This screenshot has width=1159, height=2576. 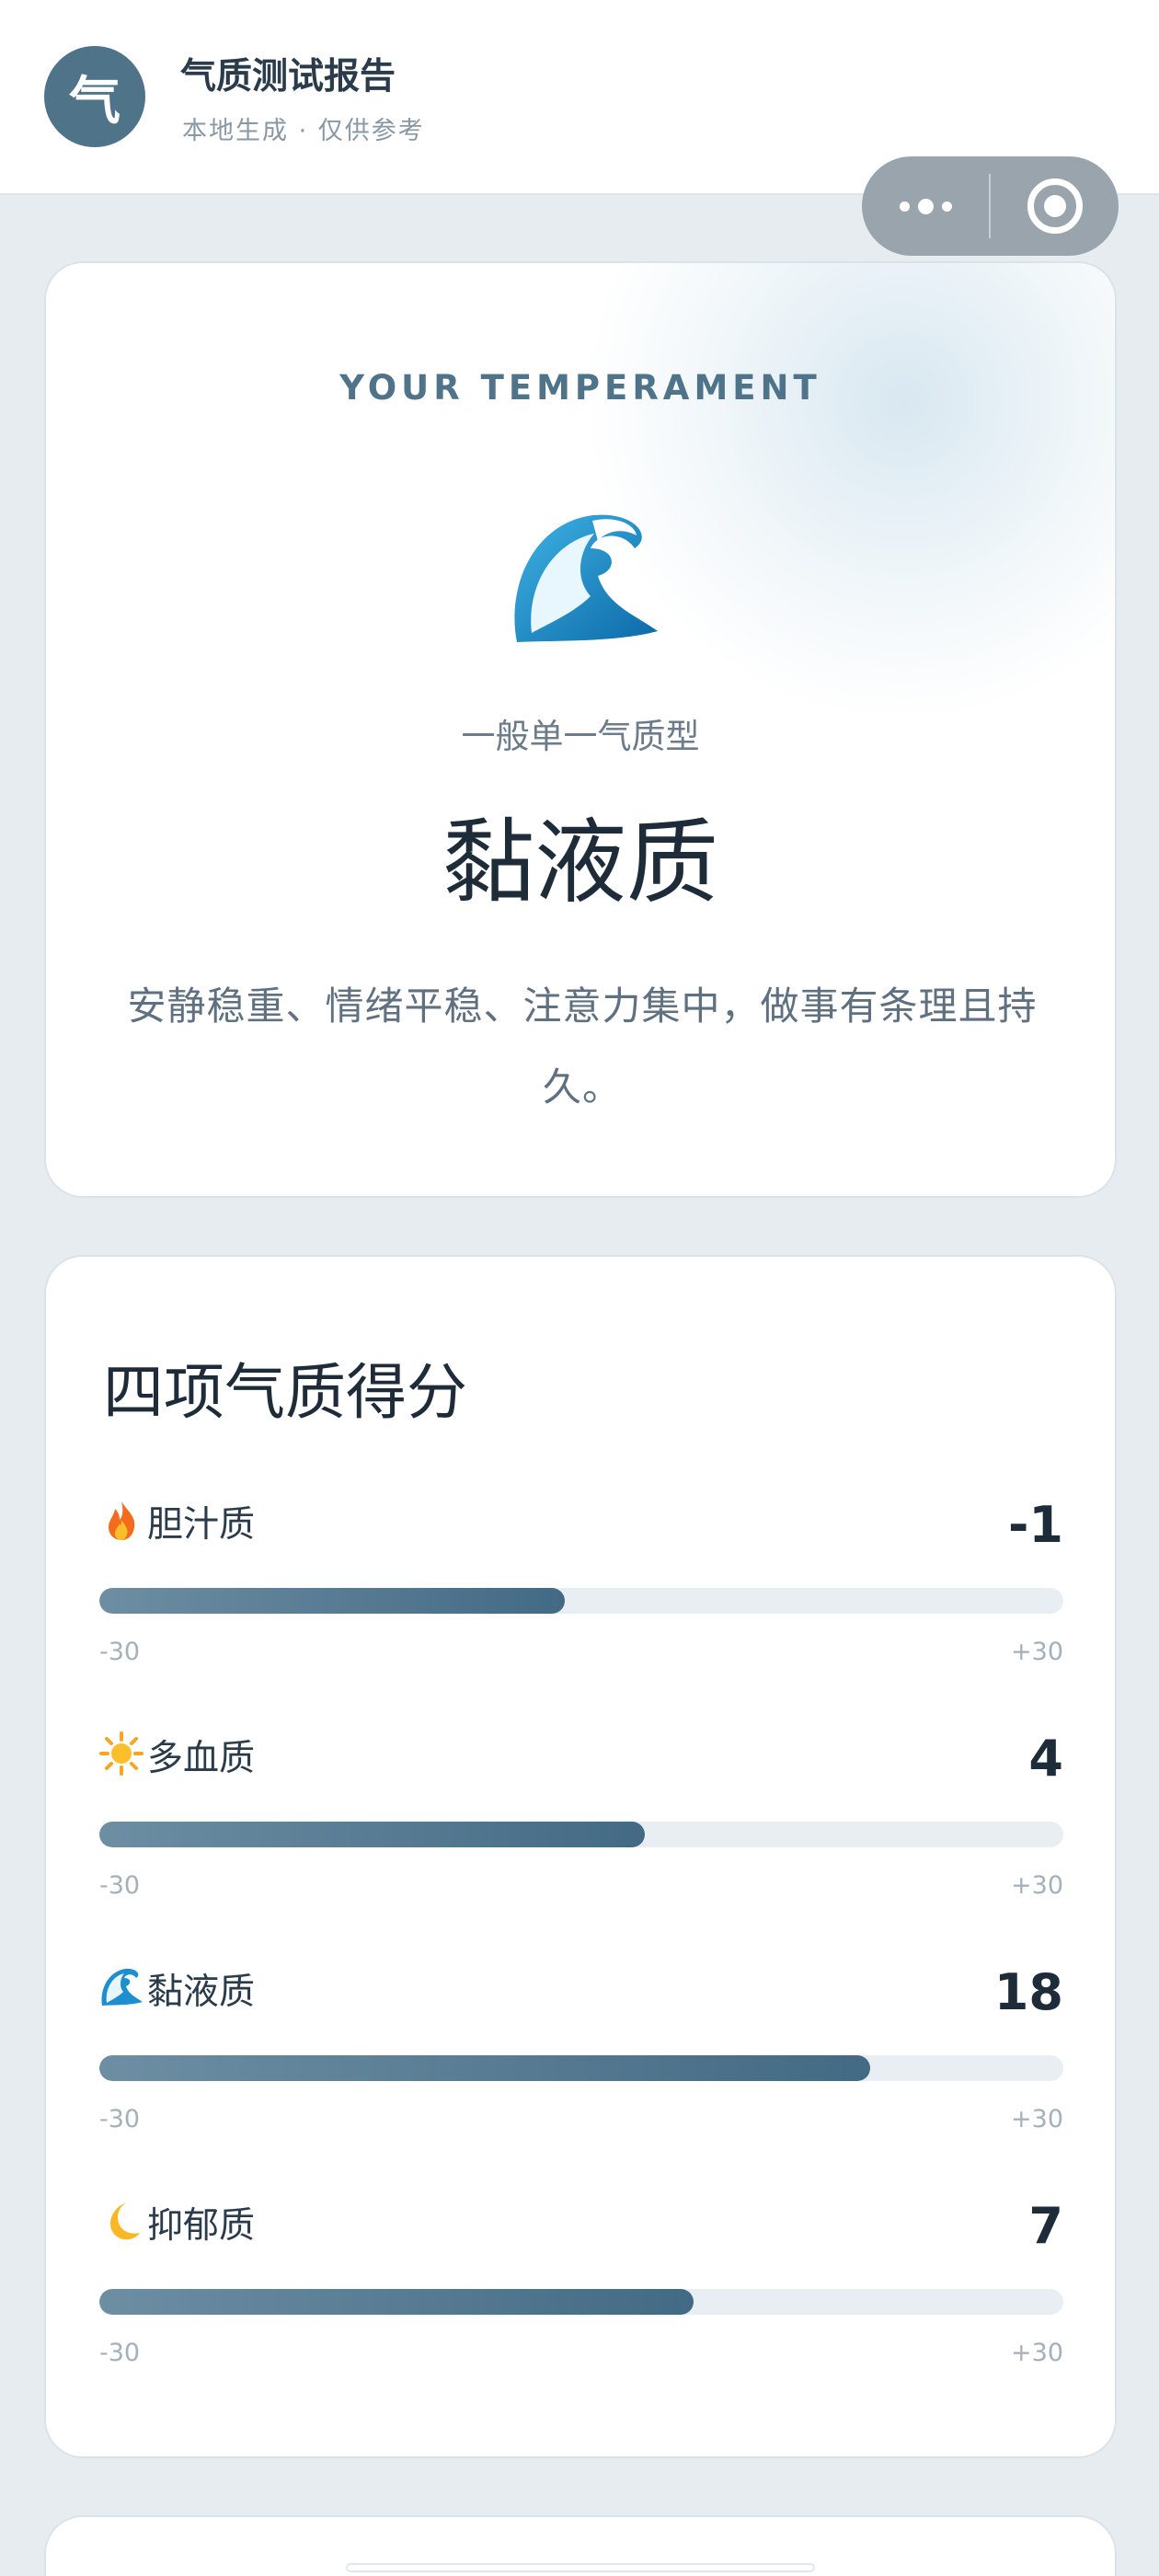 I want to click on target-ring-icon, so click(x=1055, y=206).